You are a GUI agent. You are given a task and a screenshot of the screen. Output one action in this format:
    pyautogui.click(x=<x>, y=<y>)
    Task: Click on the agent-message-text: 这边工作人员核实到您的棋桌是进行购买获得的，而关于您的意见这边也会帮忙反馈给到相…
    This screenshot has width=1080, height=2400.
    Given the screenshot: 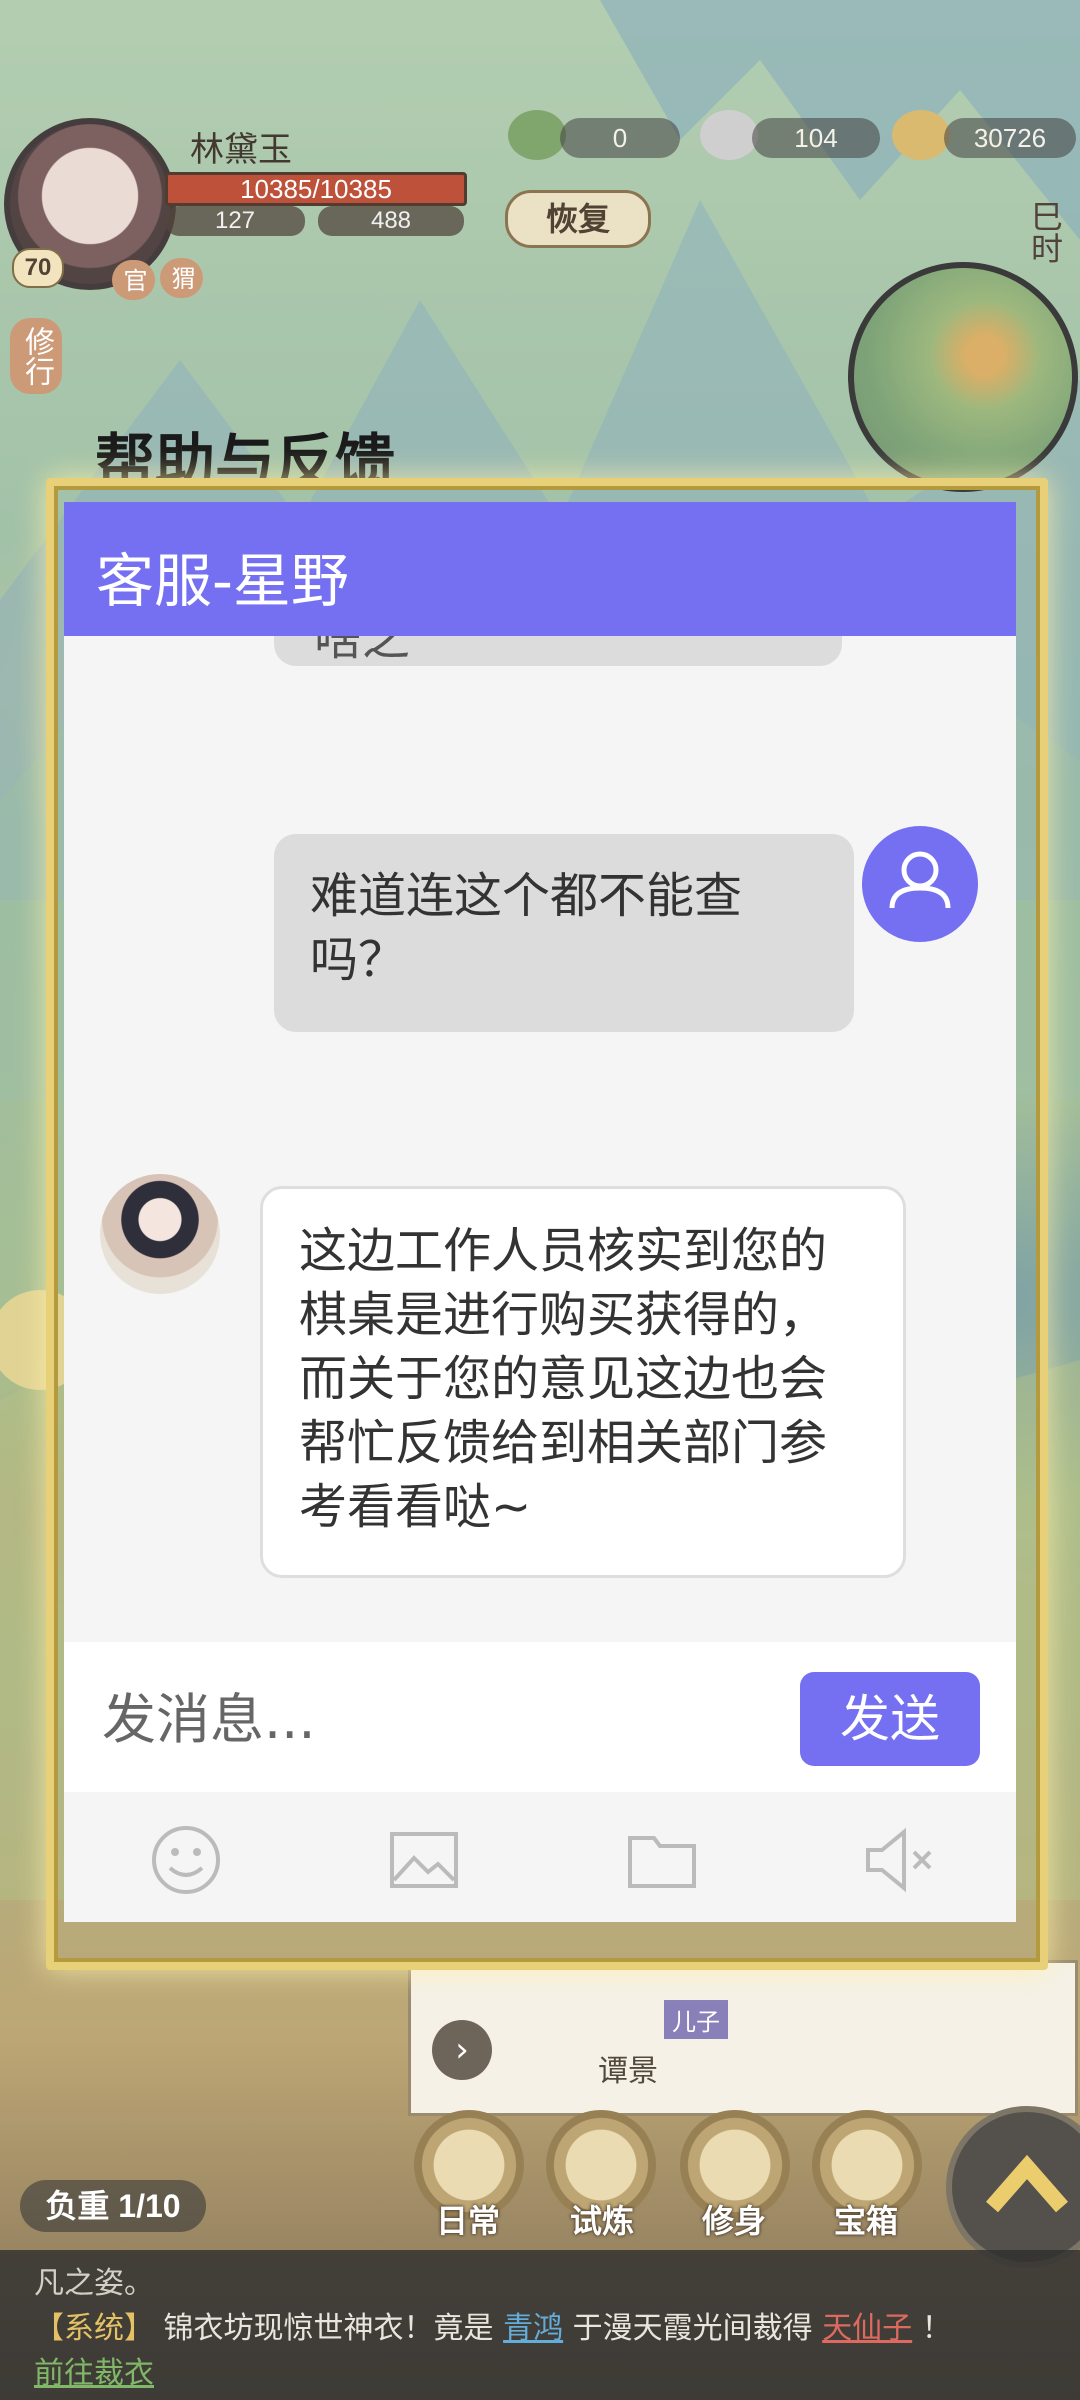 What is the action you would take?
    pyautogui.click(x=563, y=1379)
    